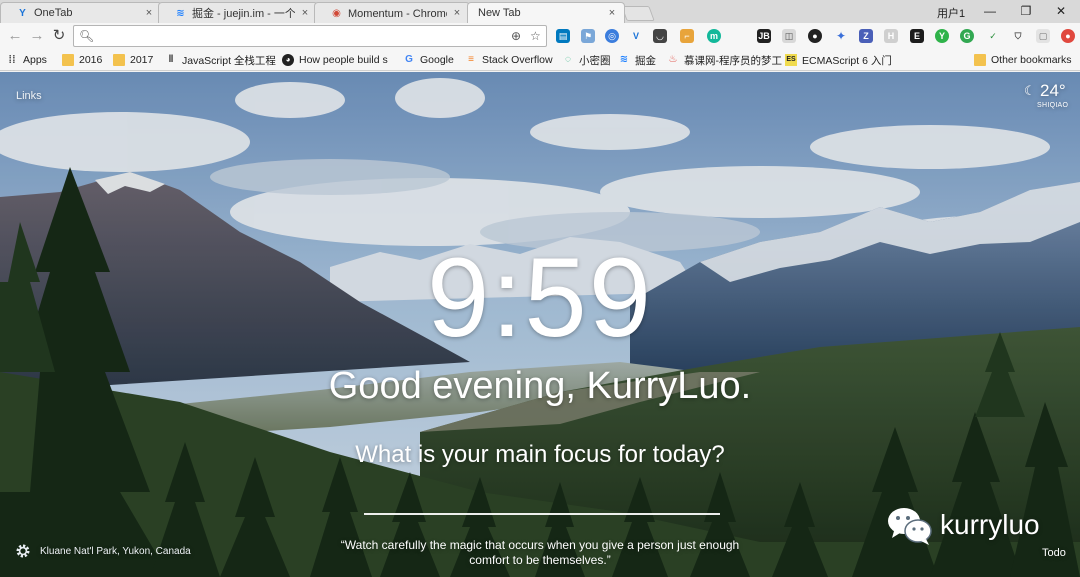 This screenshot has width=1080, height=577. Describe the element at coordinates (1053, 105) in the screenshot. I see `weather-location: SHIQIAO` at that location.